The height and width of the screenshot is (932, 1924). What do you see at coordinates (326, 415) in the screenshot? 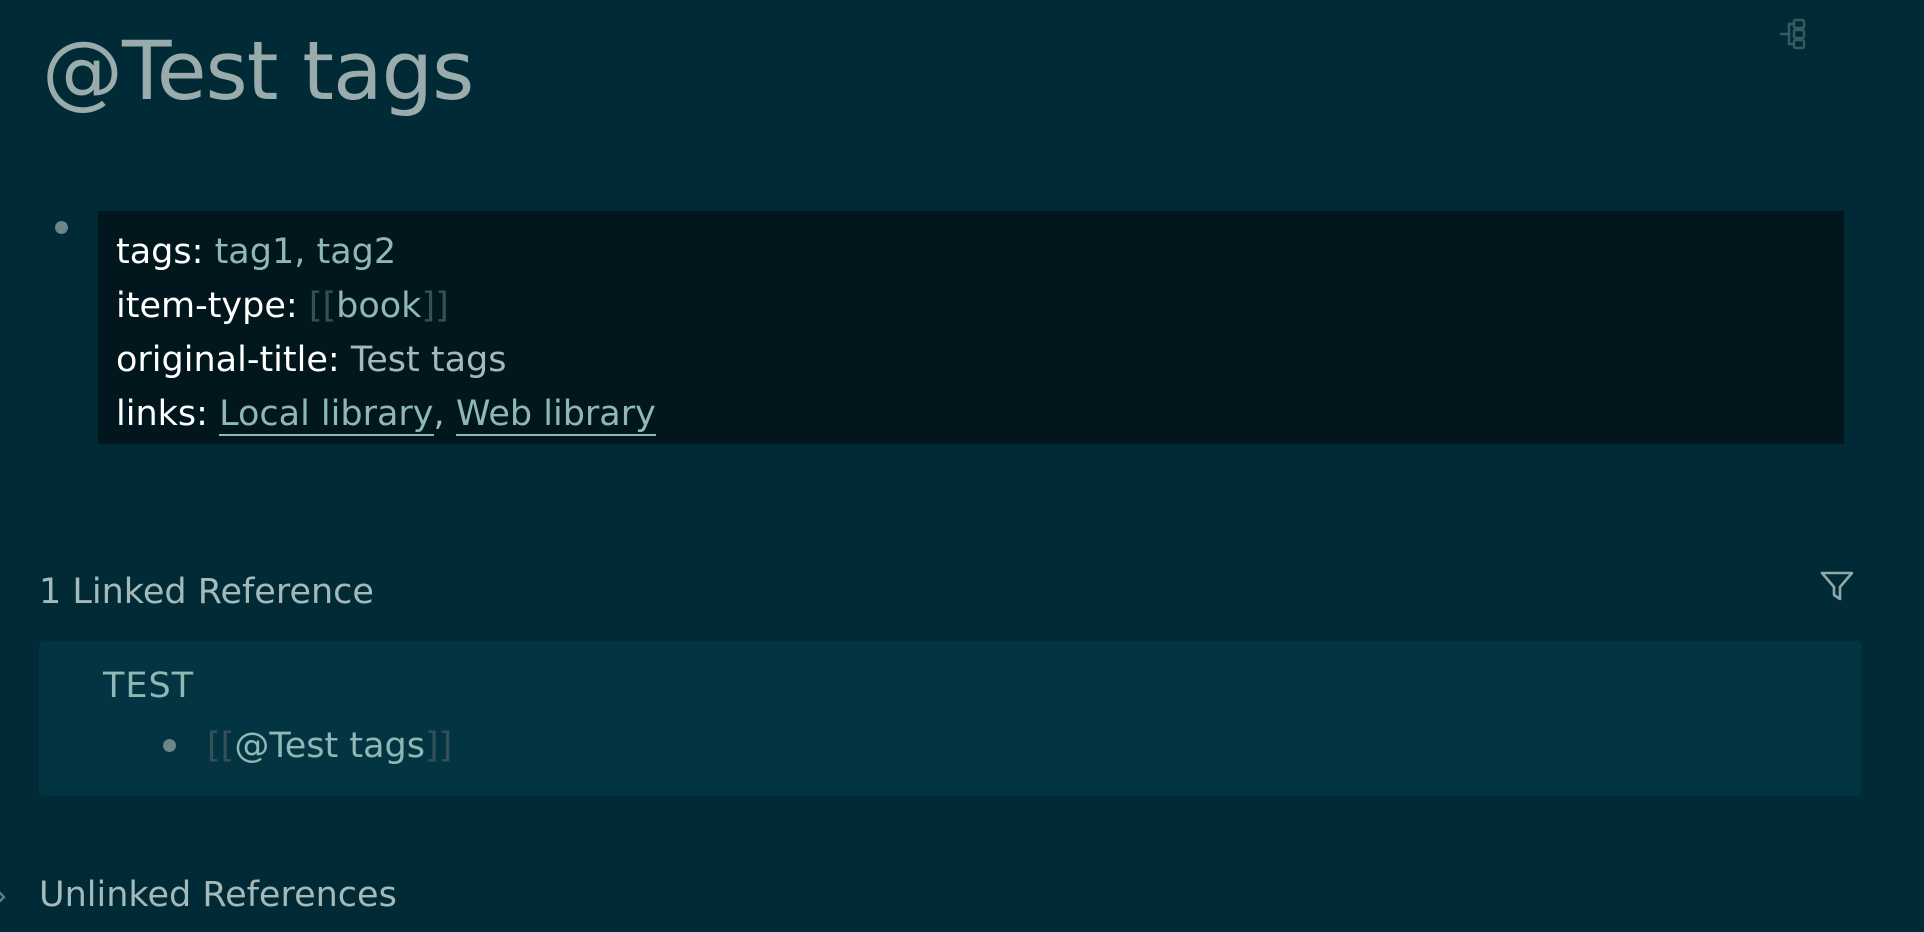
I see `local-library-link: Local library` at bounding box center [326, 415].